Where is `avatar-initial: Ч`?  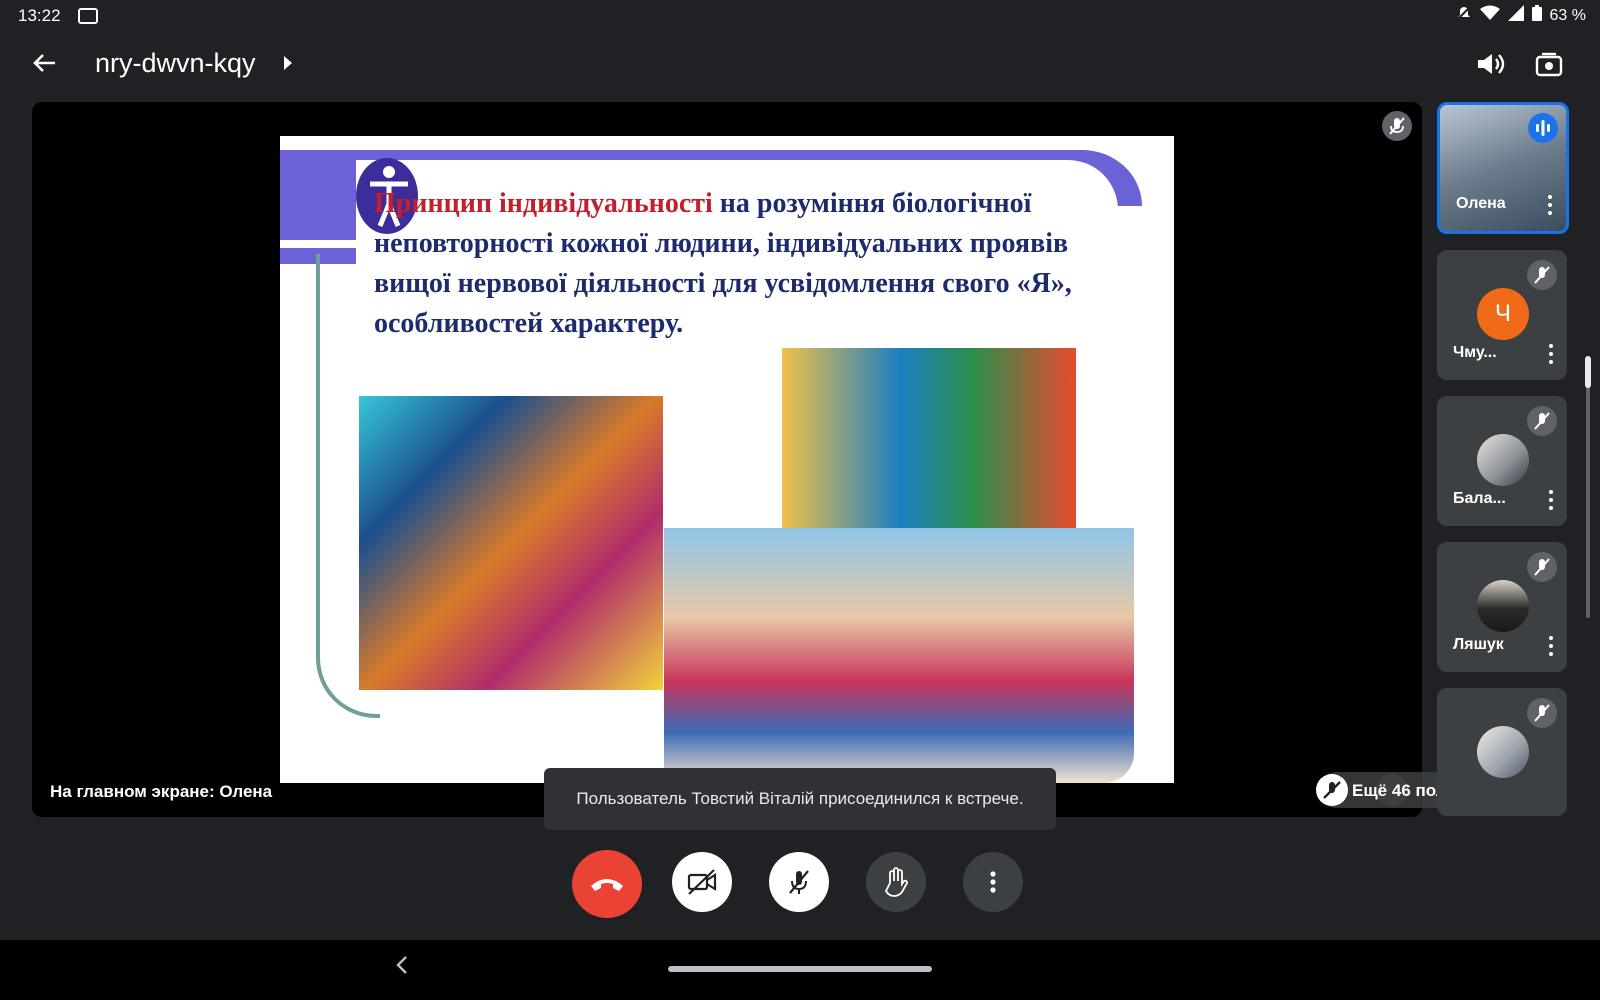 avatar-initial: Ч is located at coordinates (1503, 314).